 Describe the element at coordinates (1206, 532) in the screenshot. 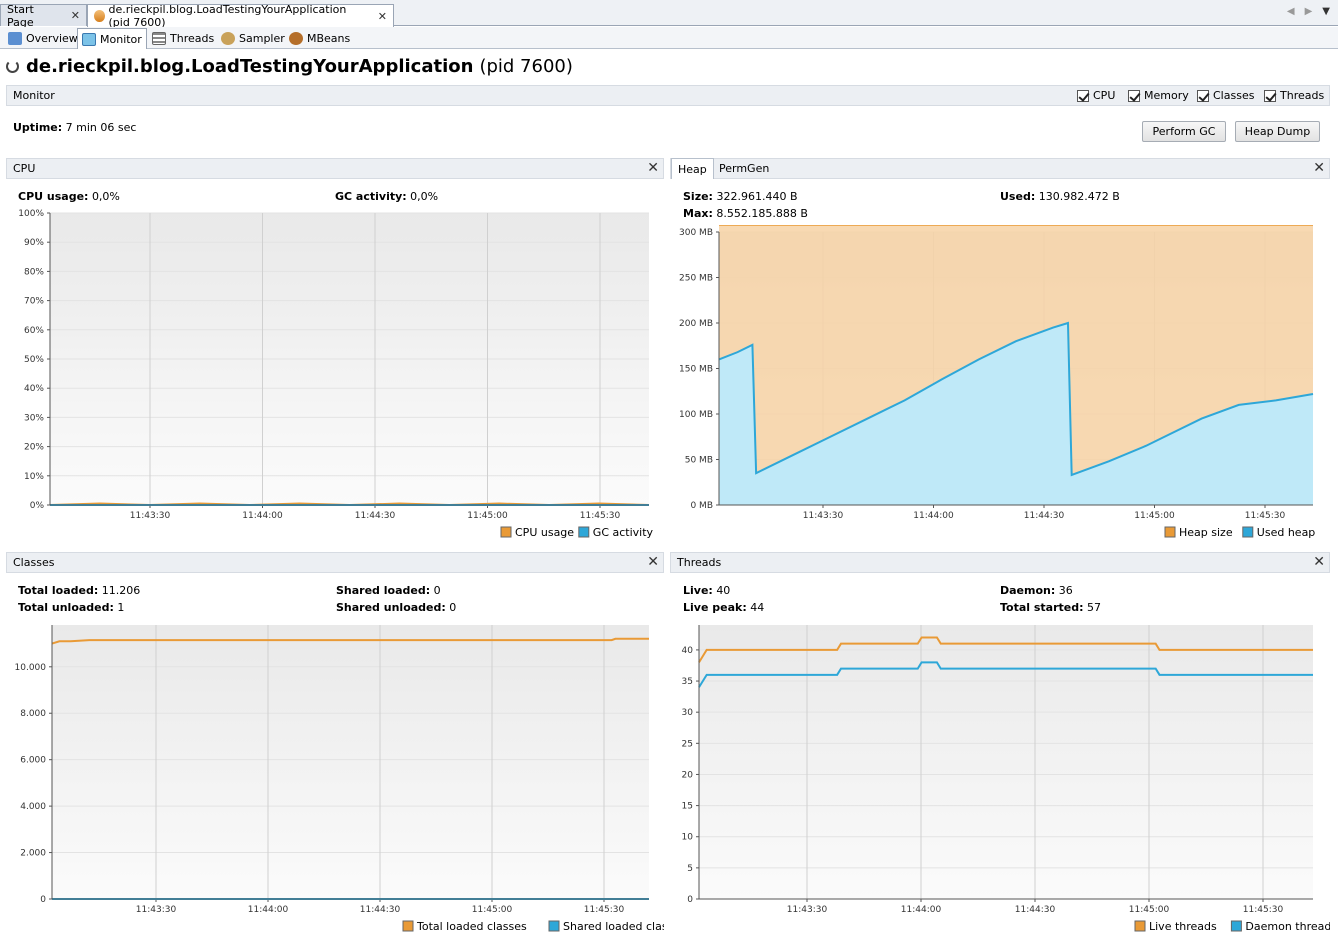

I see `legend-label: Heap size` at that location.